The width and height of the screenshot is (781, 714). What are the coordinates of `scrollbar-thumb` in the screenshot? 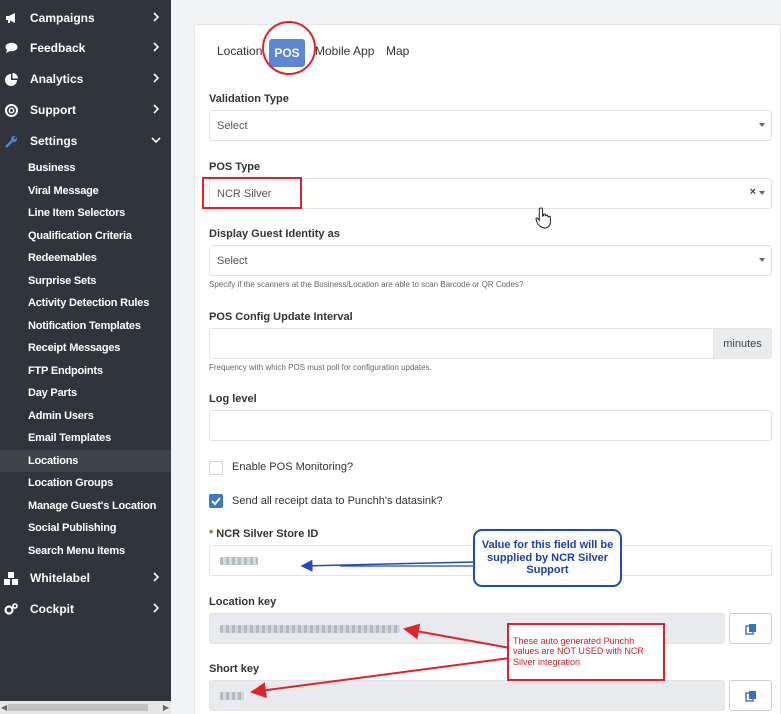 It's located at (78, 707).